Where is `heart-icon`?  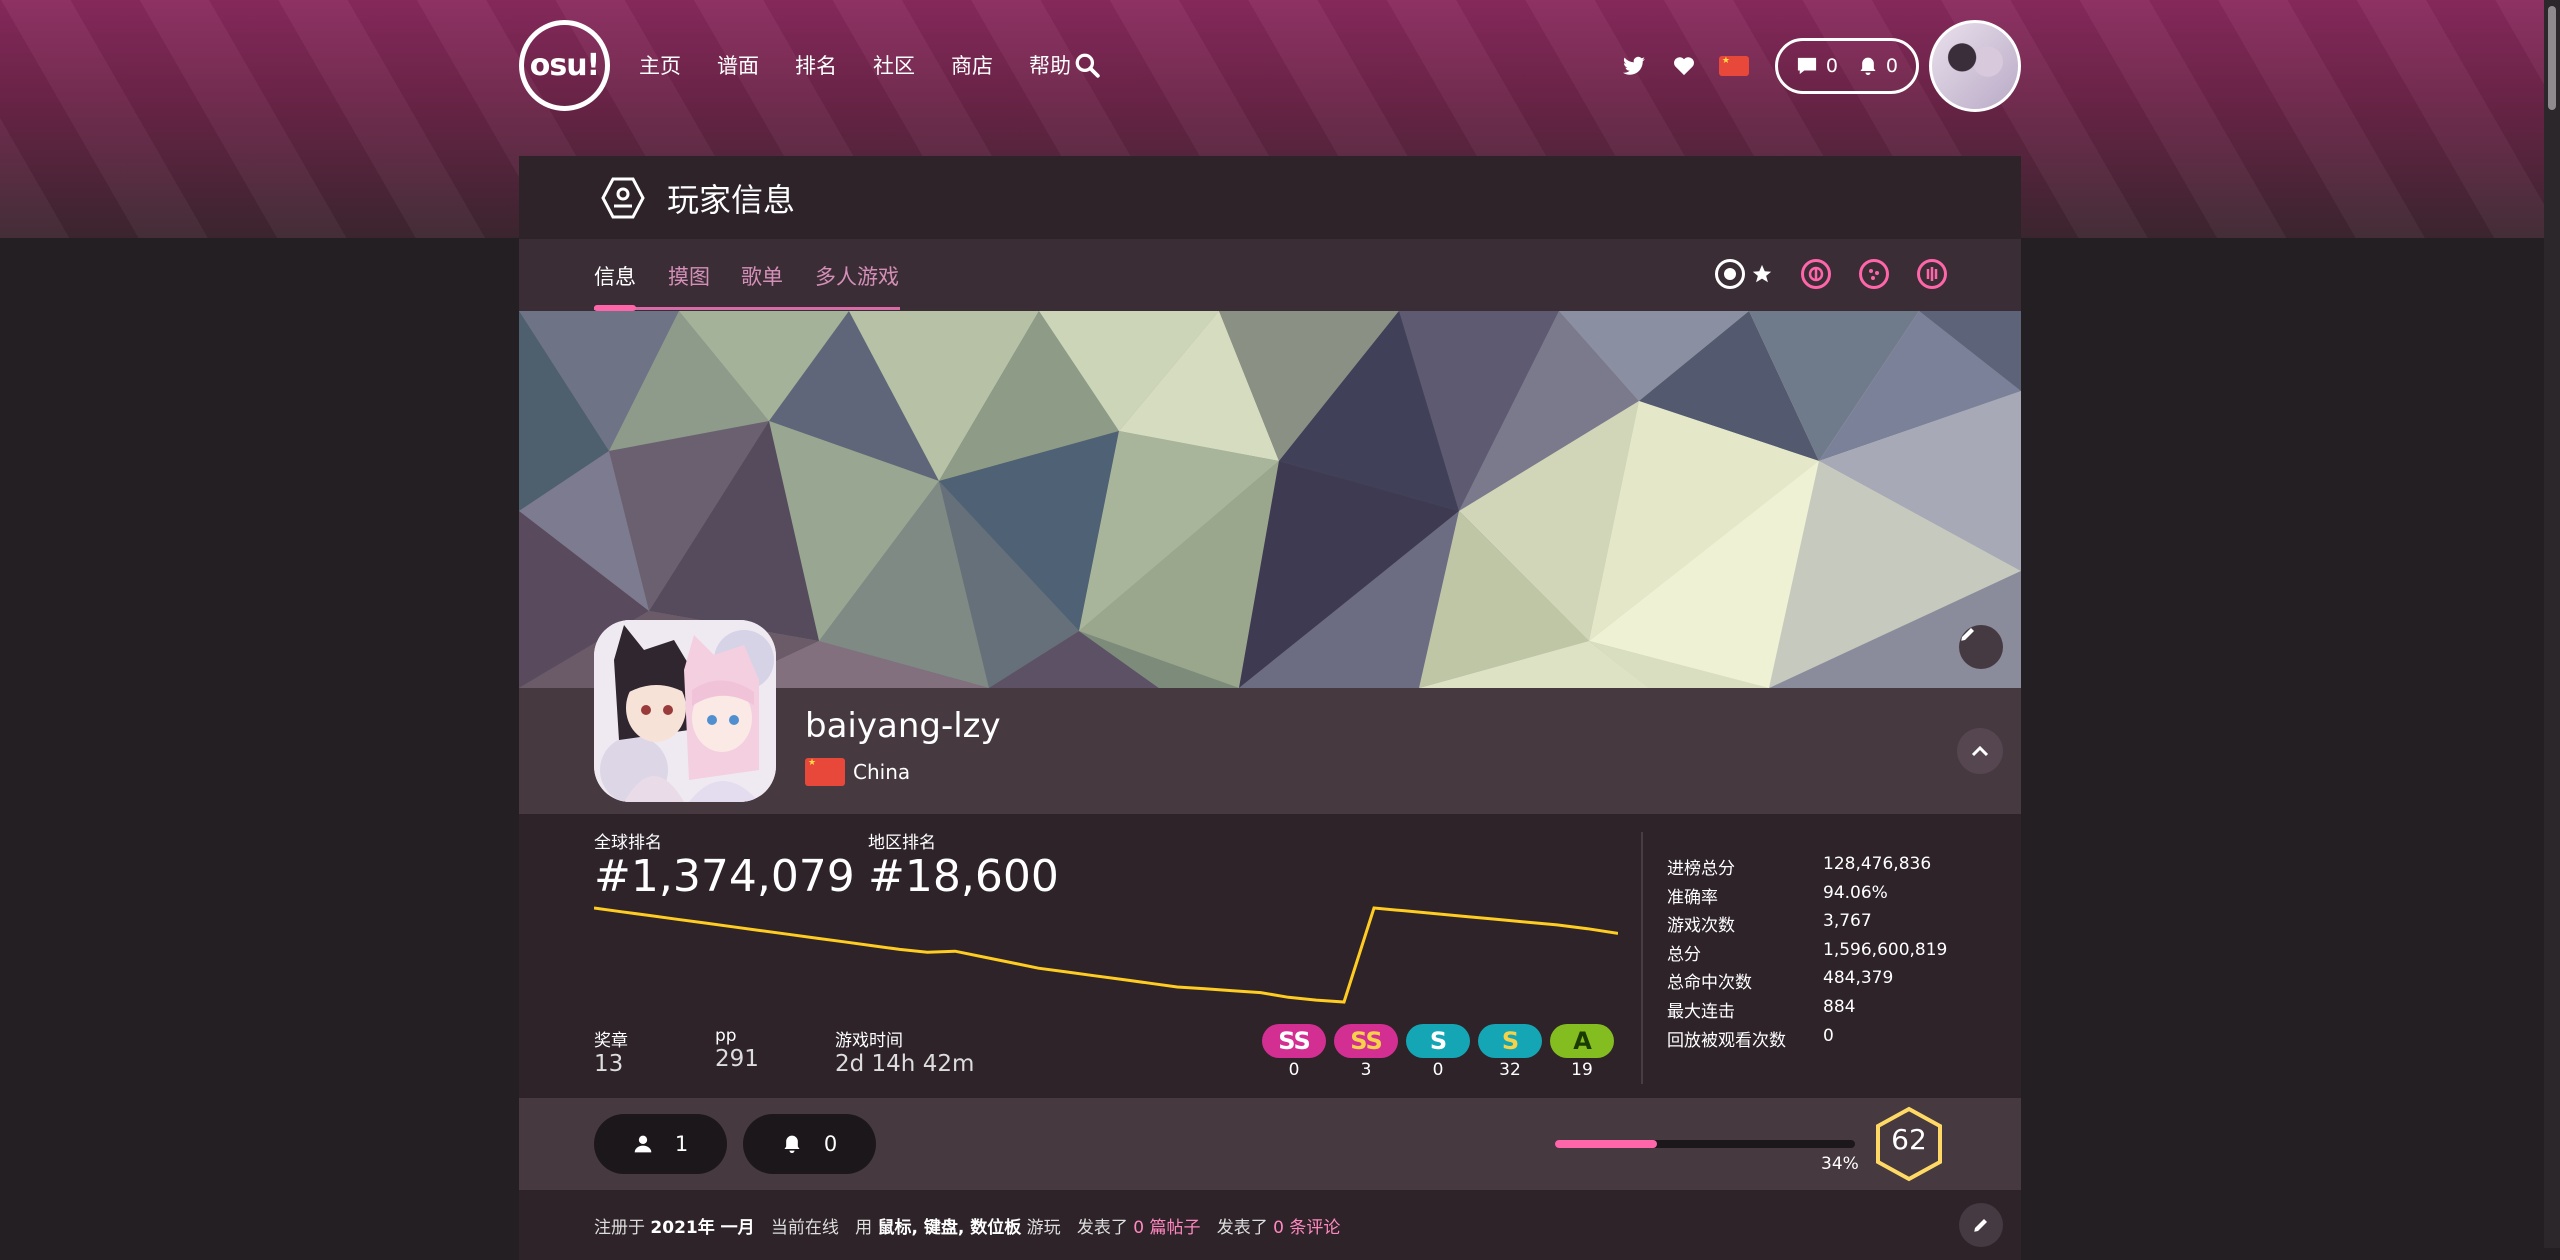 heart-icon is located at coordinates (1684, 66).